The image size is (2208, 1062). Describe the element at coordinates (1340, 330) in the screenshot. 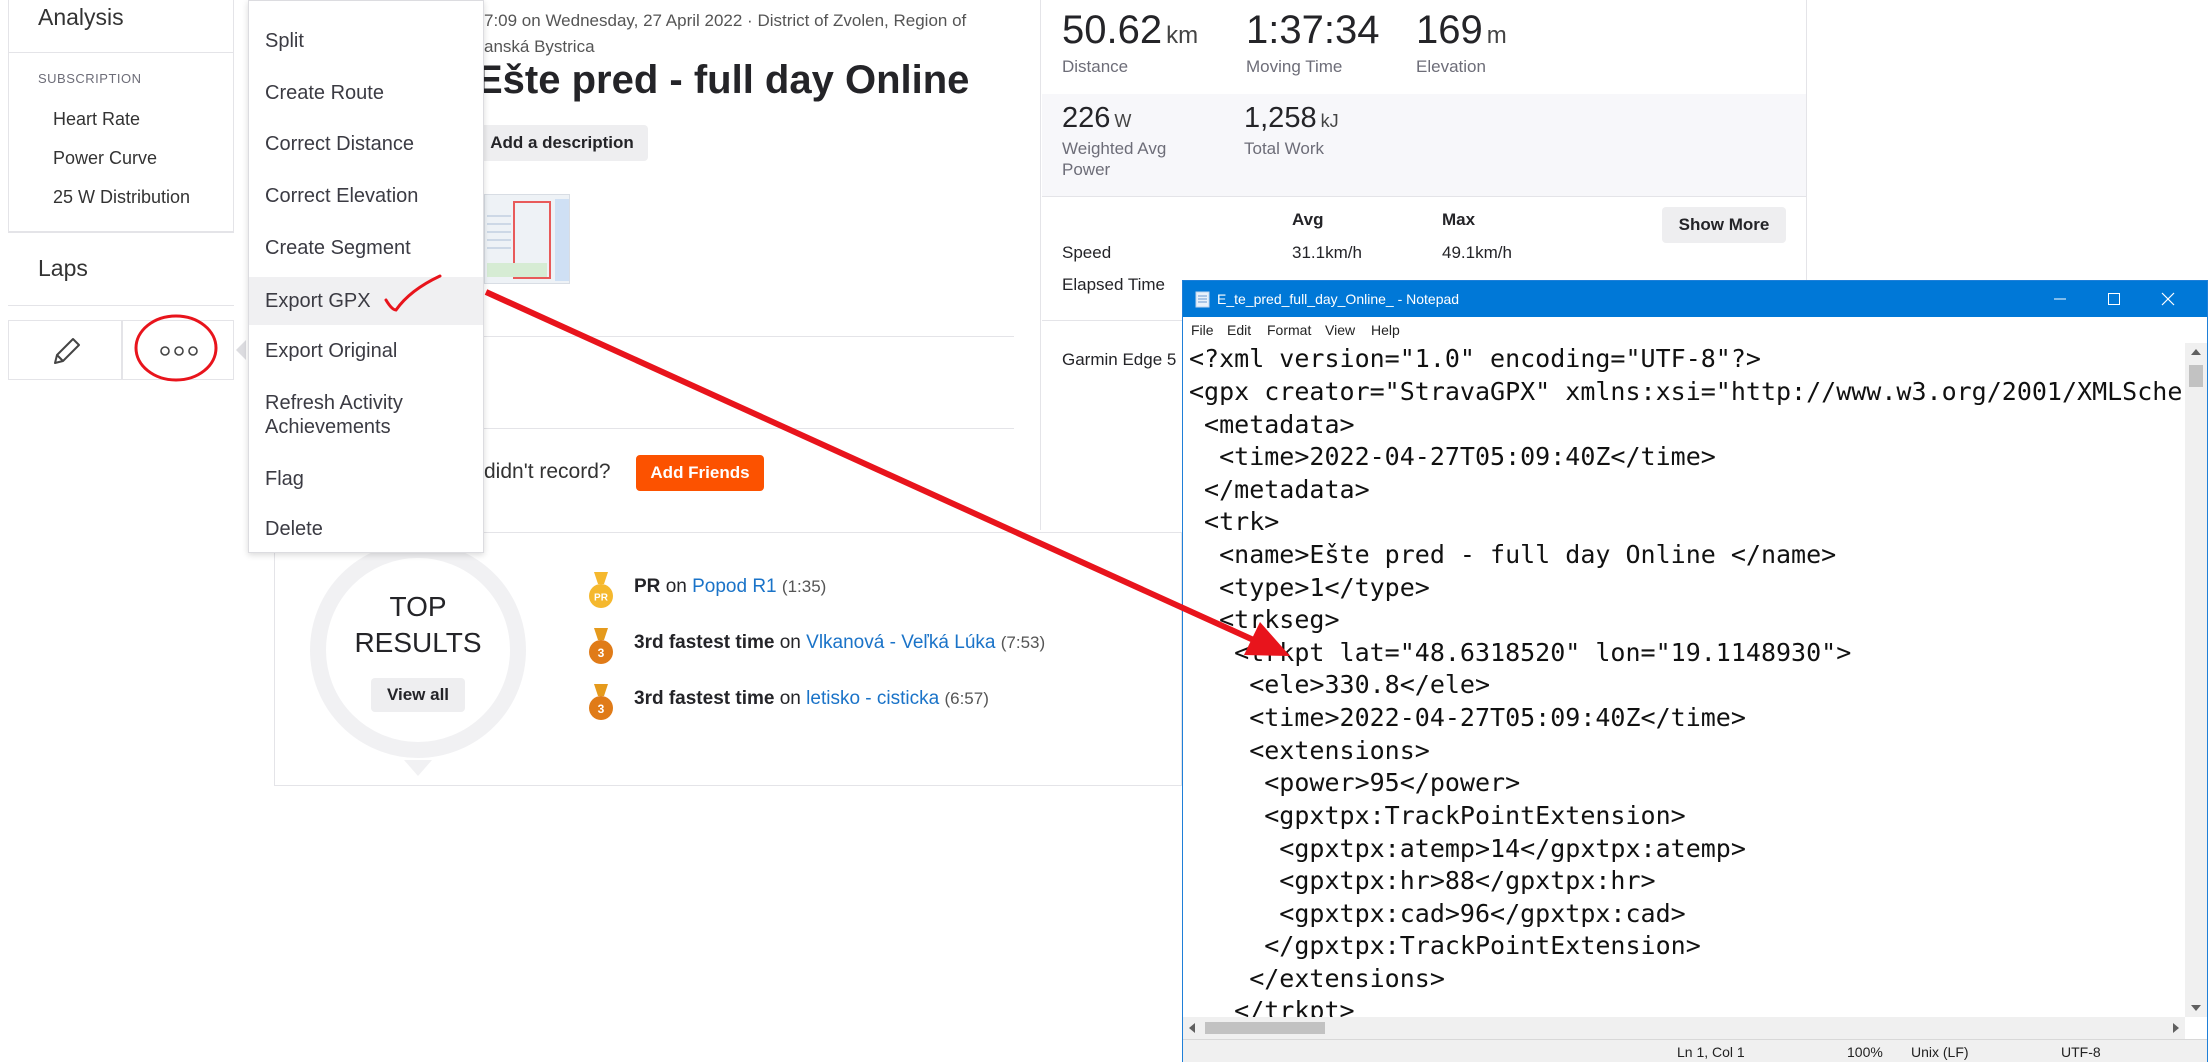

I see `menu-view: View` at that location.